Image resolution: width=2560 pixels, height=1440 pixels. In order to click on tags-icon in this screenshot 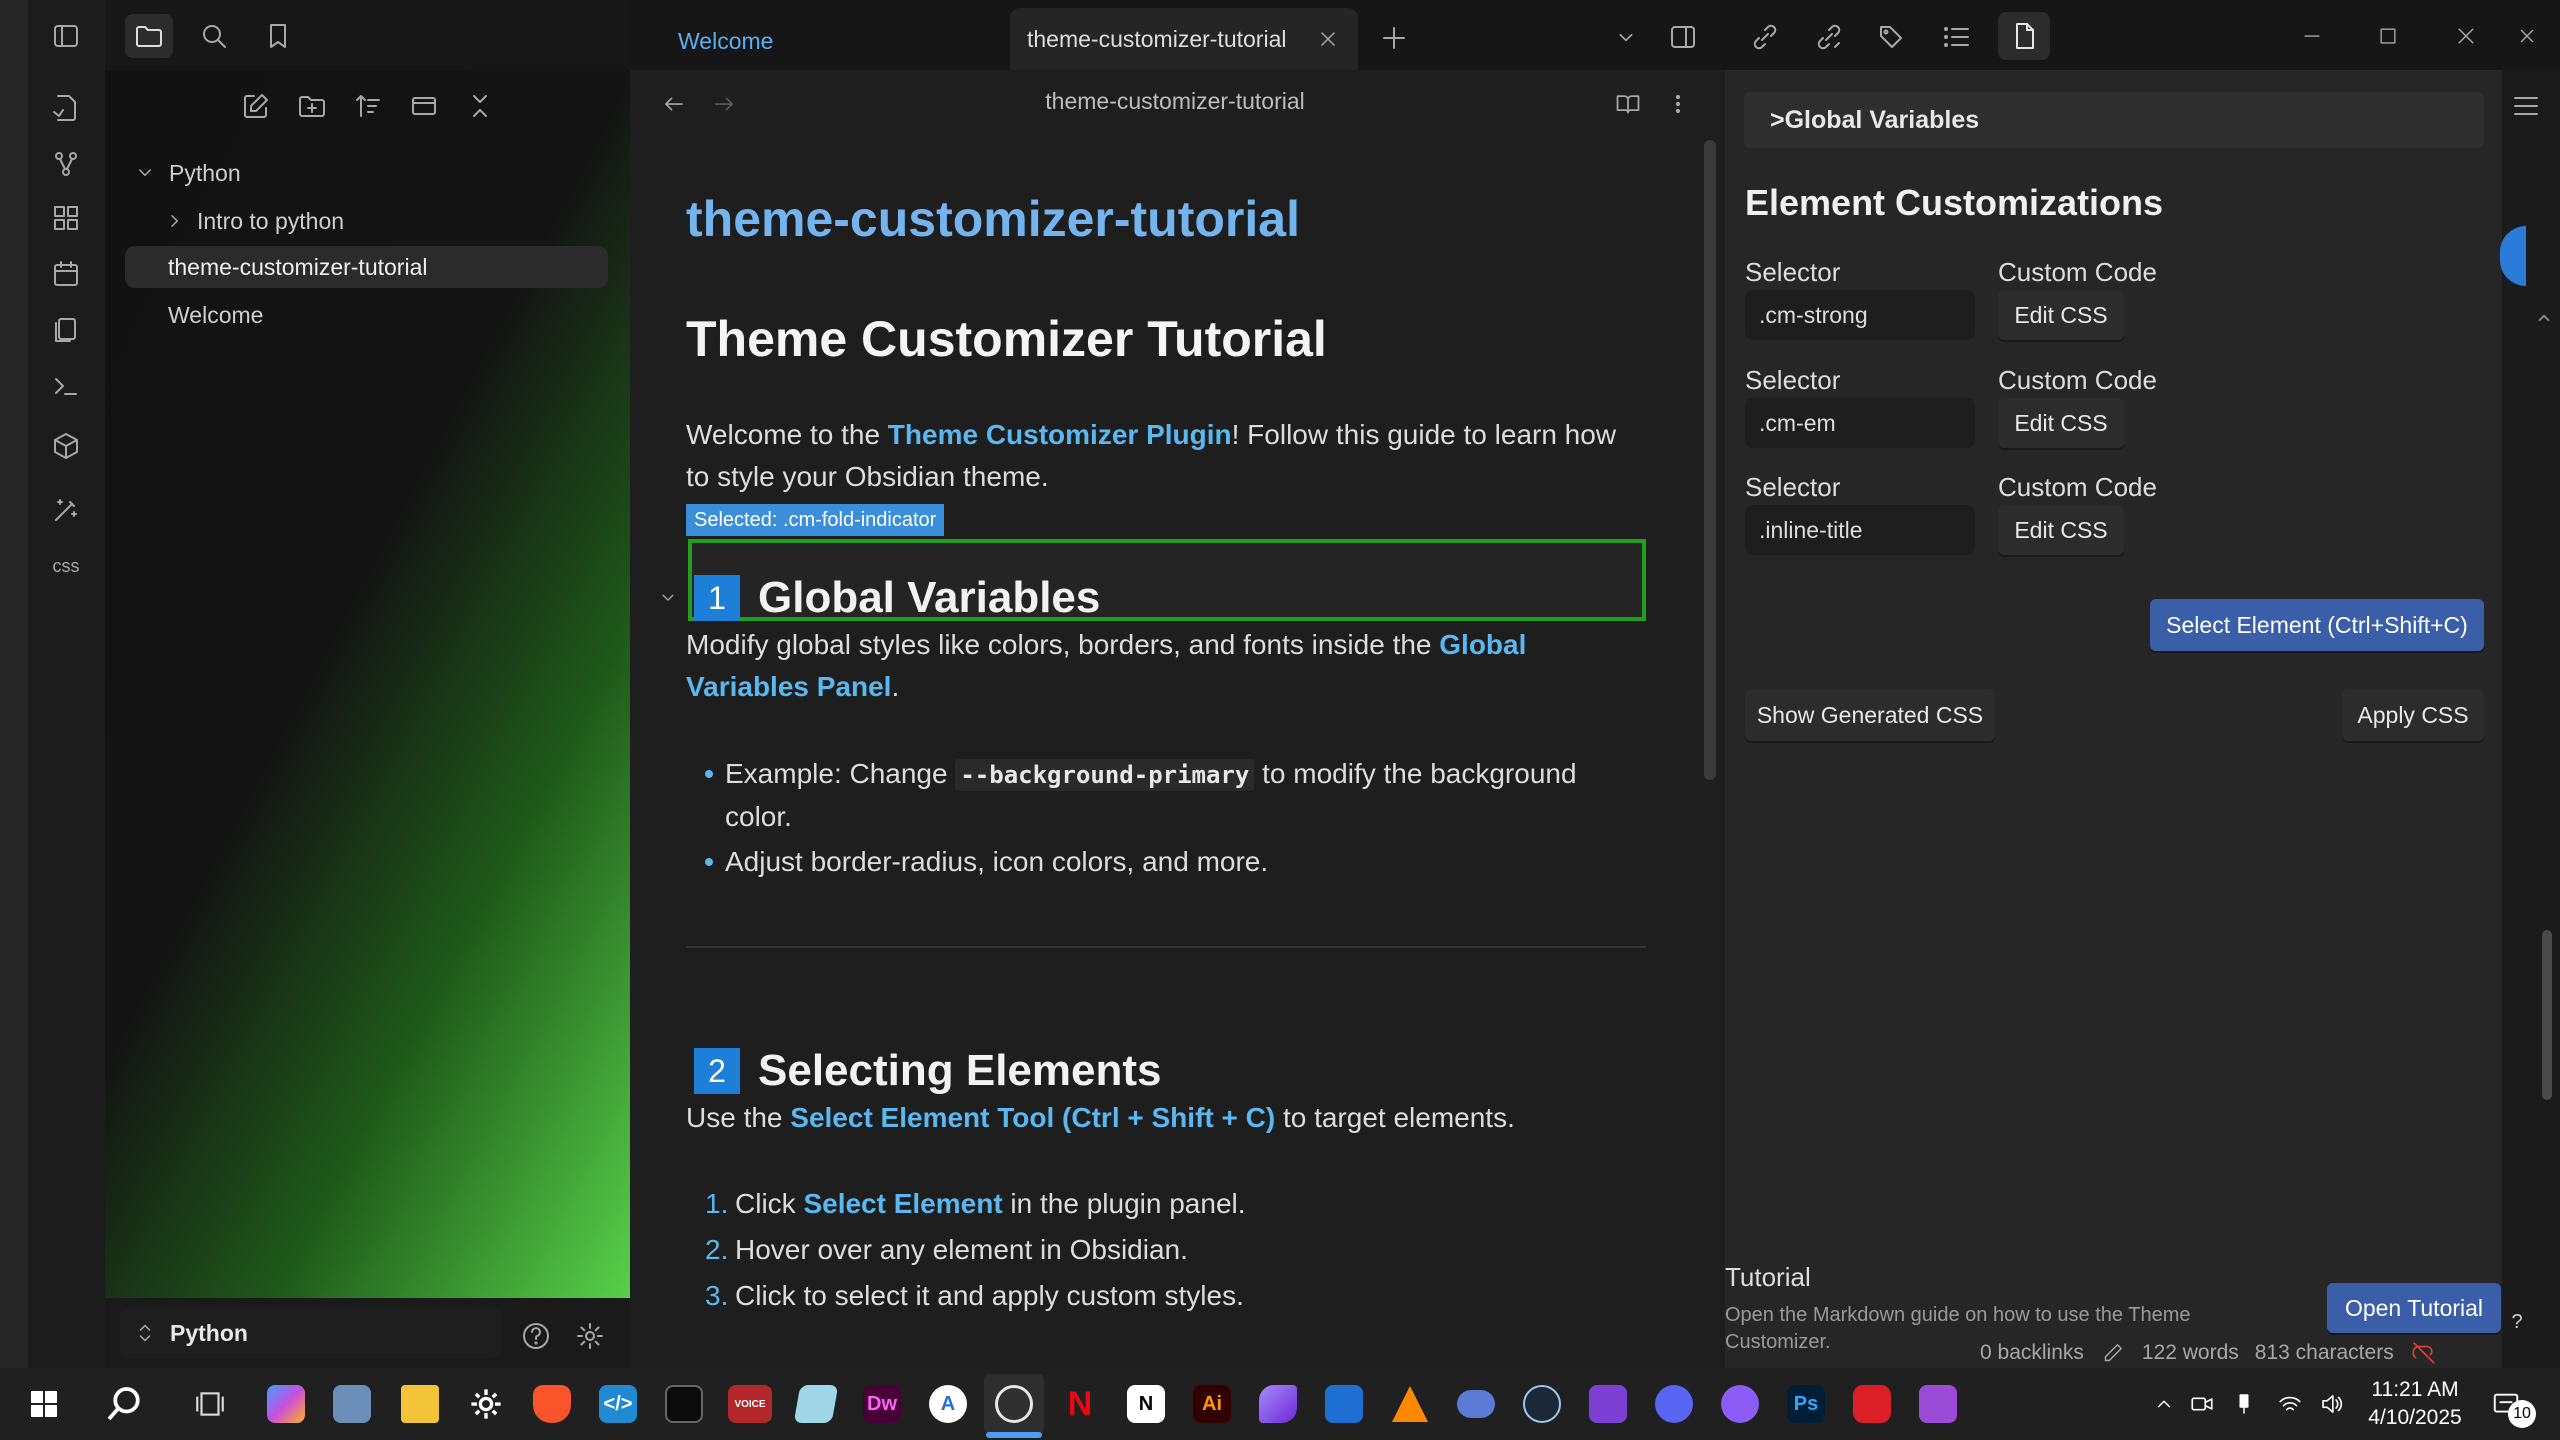, I will do `click(1893, 37)`.